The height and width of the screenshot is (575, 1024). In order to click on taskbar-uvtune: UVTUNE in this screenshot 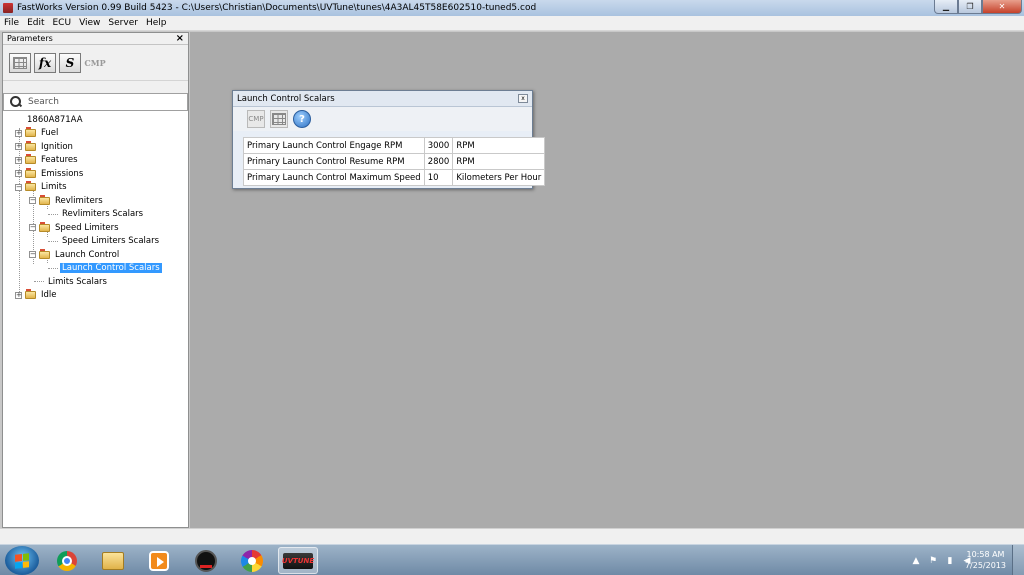, I will do `click(298, 560)`.